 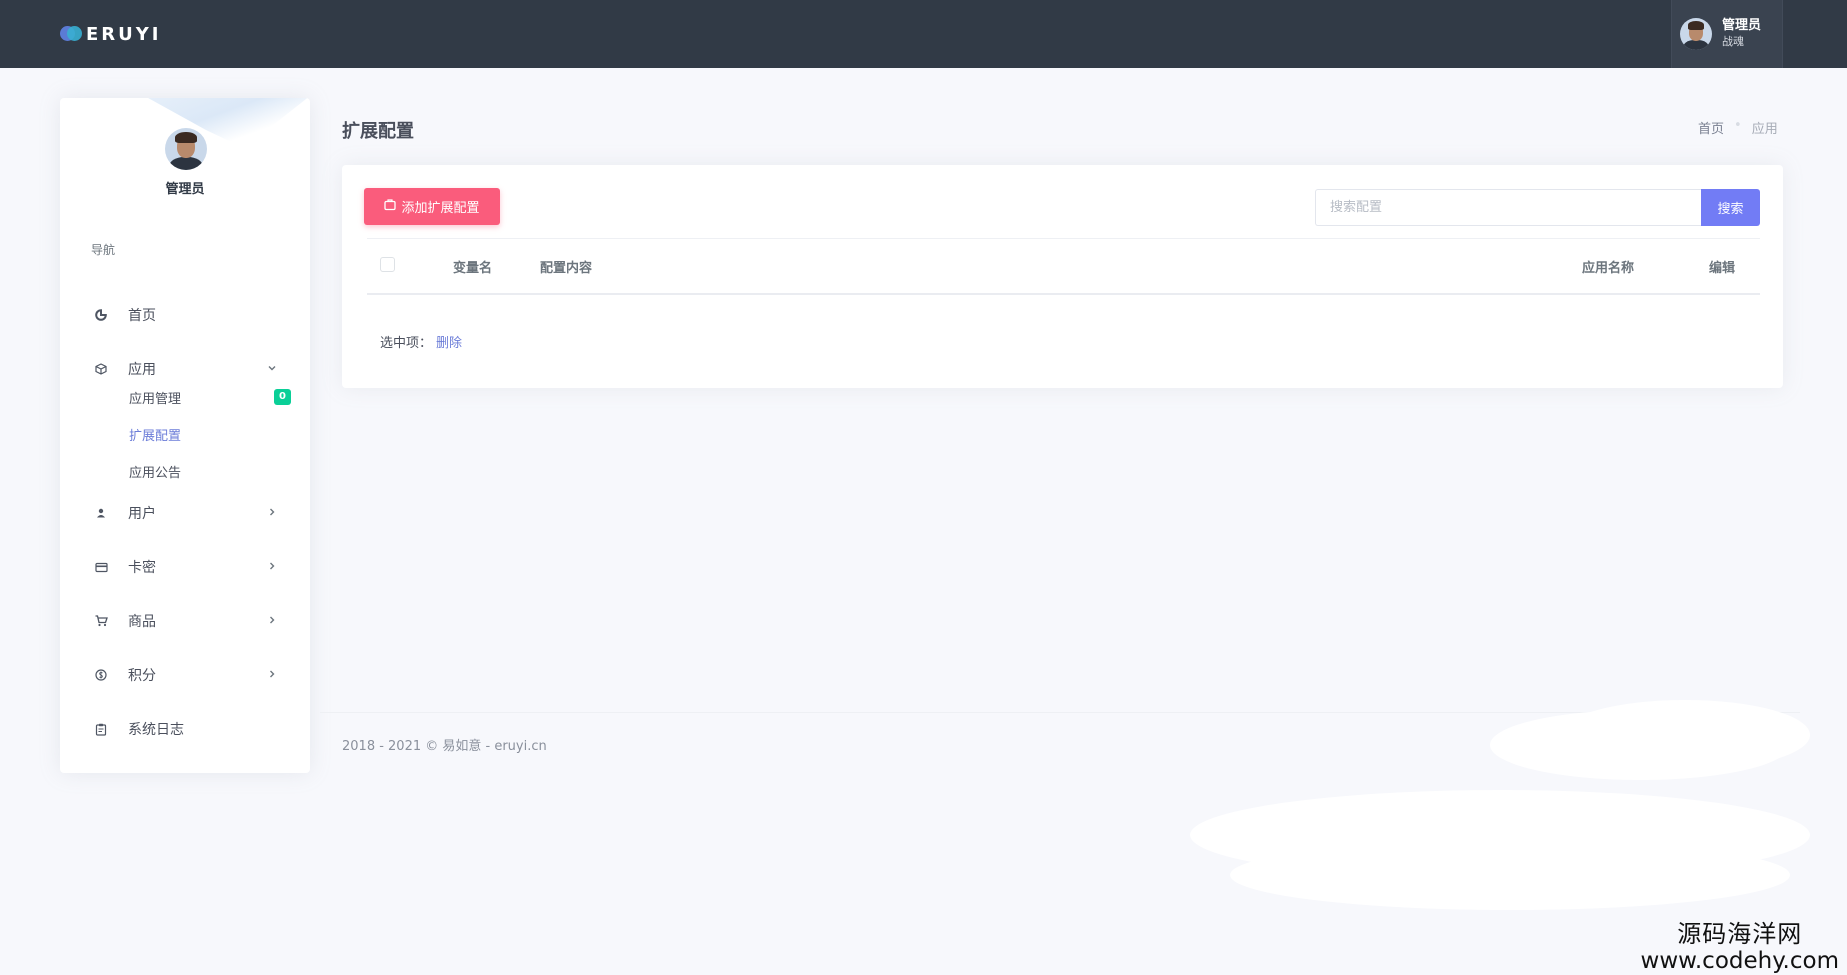 What do you see at coordinates (101, 729) in the screenshot?
I see `clipboard-icon` at bounding box center [101, 729].